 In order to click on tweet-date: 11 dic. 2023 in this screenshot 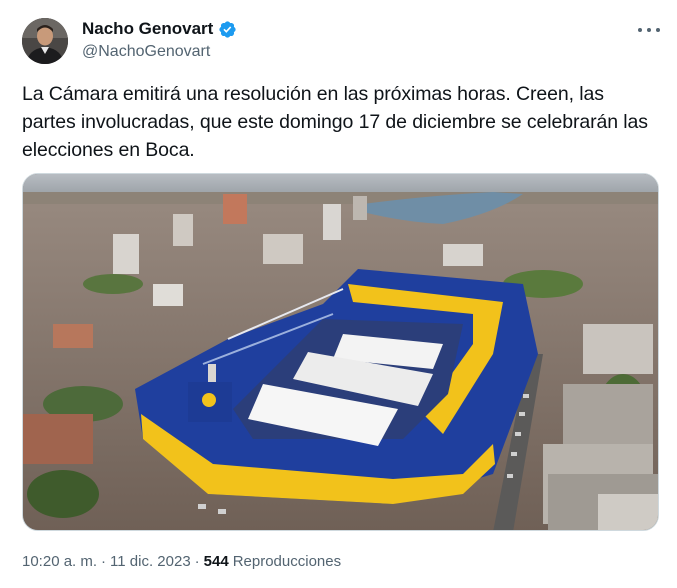, I will do `click(150, 562)`.